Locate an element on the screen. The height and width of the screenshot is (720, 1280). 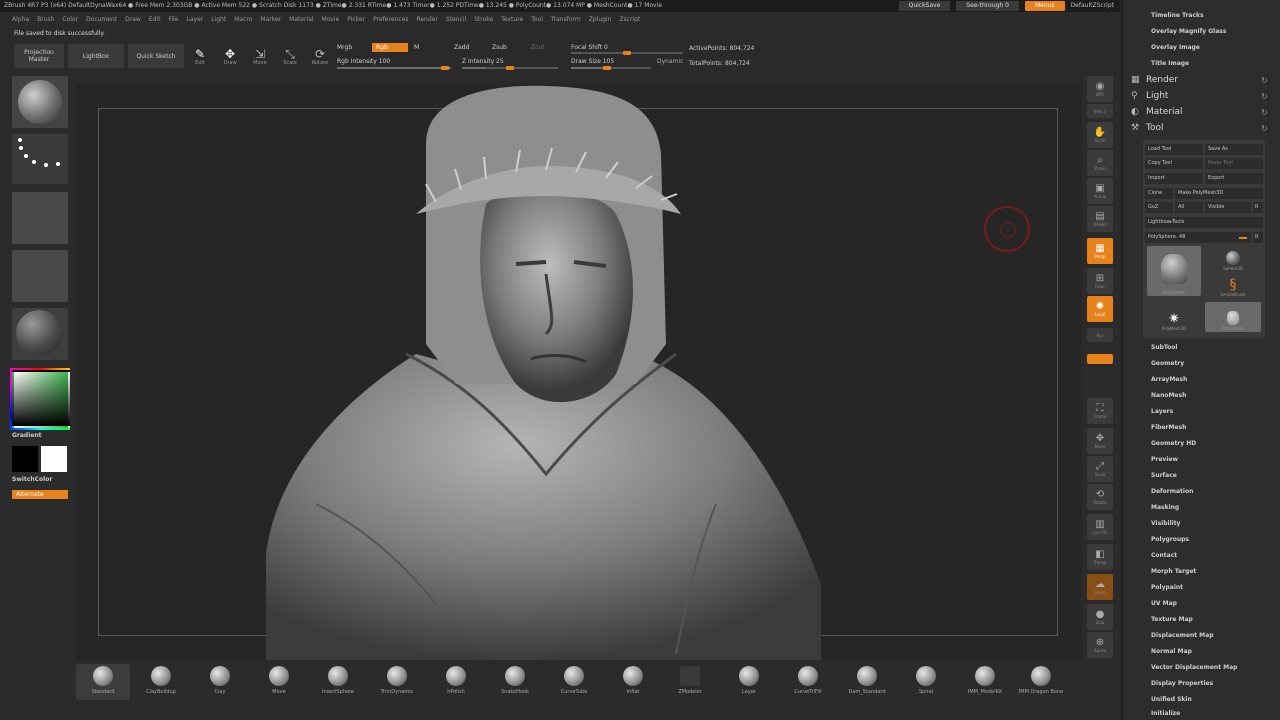
menu-layer: Layer is located at coordinates (195, 20).